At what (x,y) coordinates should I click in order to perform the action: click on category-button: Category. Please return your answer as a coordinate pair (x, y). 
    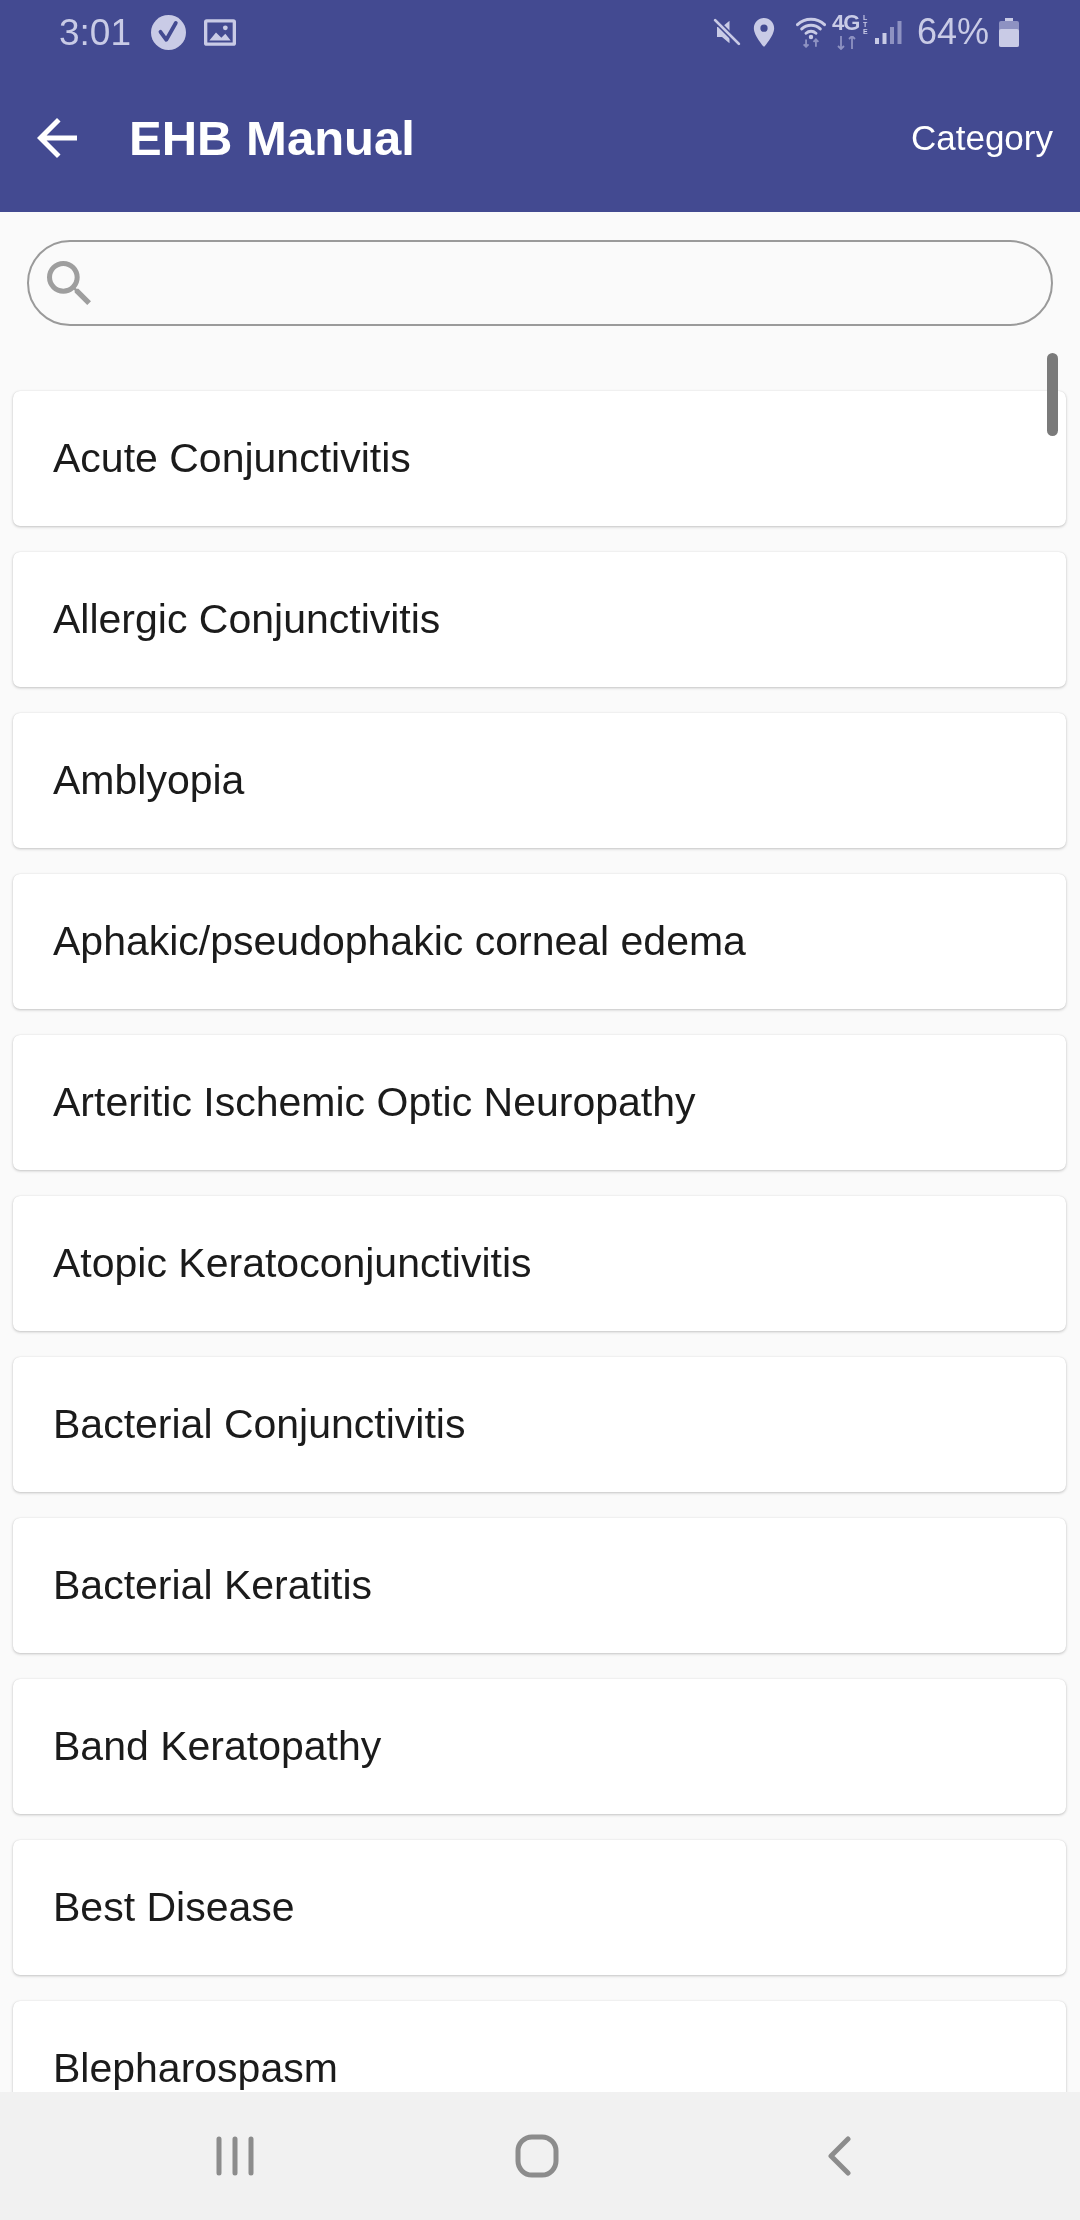
    Looking at the image, I should click on (981, 138).